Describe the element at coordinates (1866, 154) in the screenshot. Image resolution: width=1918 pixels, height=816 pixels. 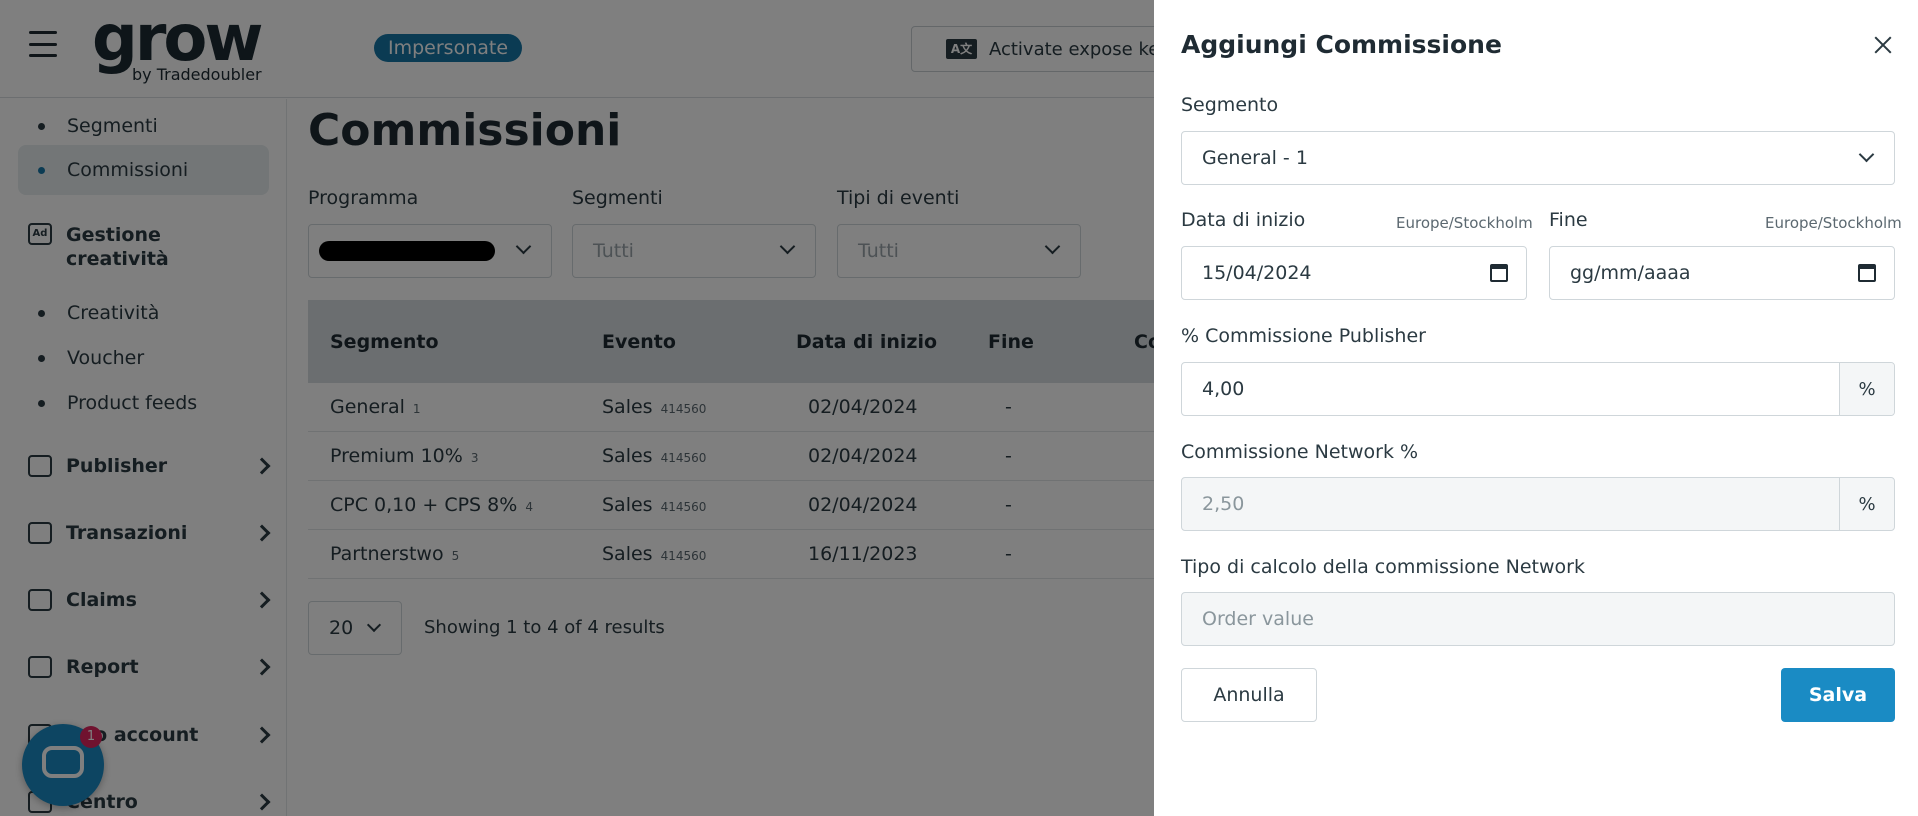
I see `chevron-down-icon` at that location.